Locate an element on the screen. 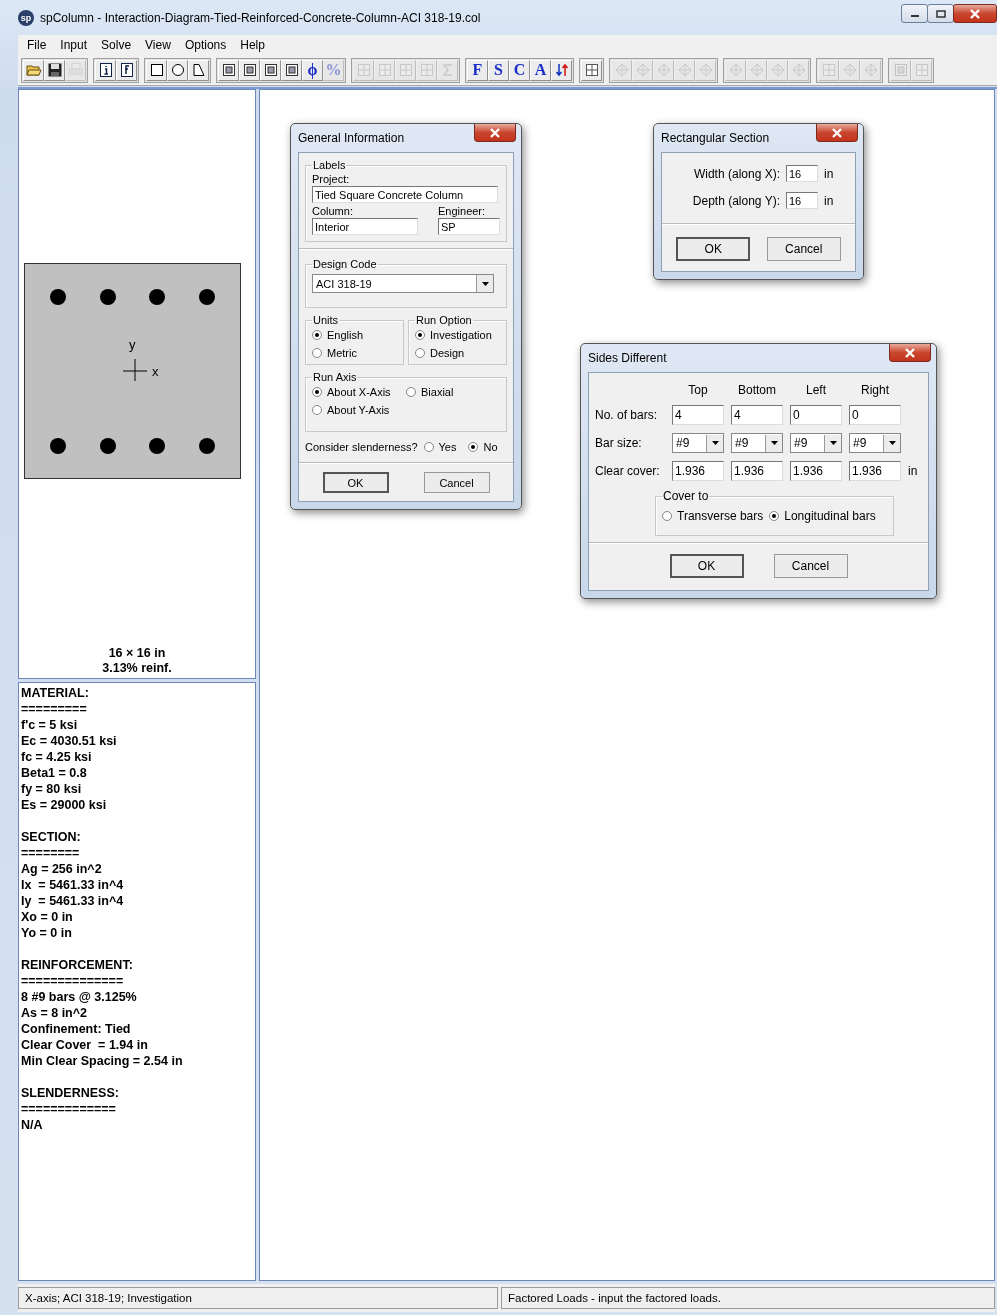  group-label: Run Axis is located at coordinates (335, 377).